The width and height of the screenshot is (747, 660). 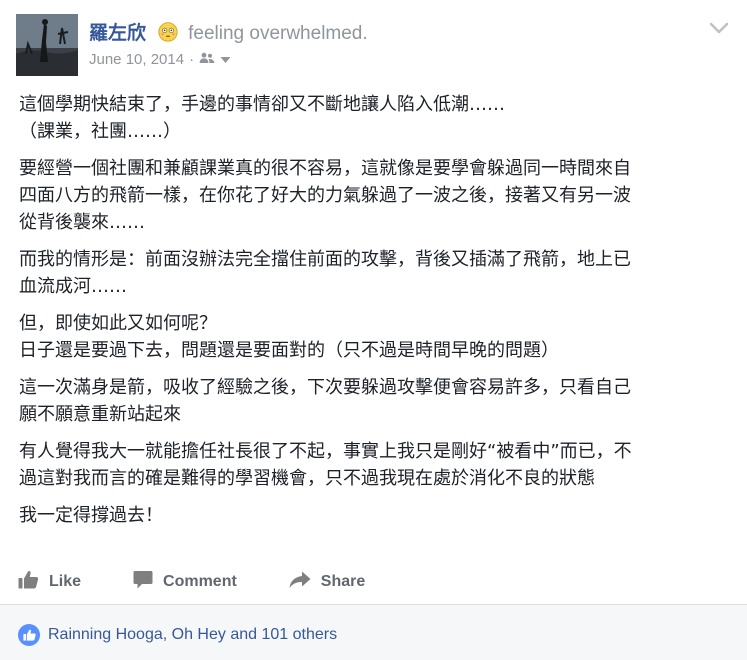 I want to click on post-paragraph: 這個學期快結束了，手邊的事情卻又不斷地讓人陷入低潮…… （課業，社團……）, so click(x=376, y=118).